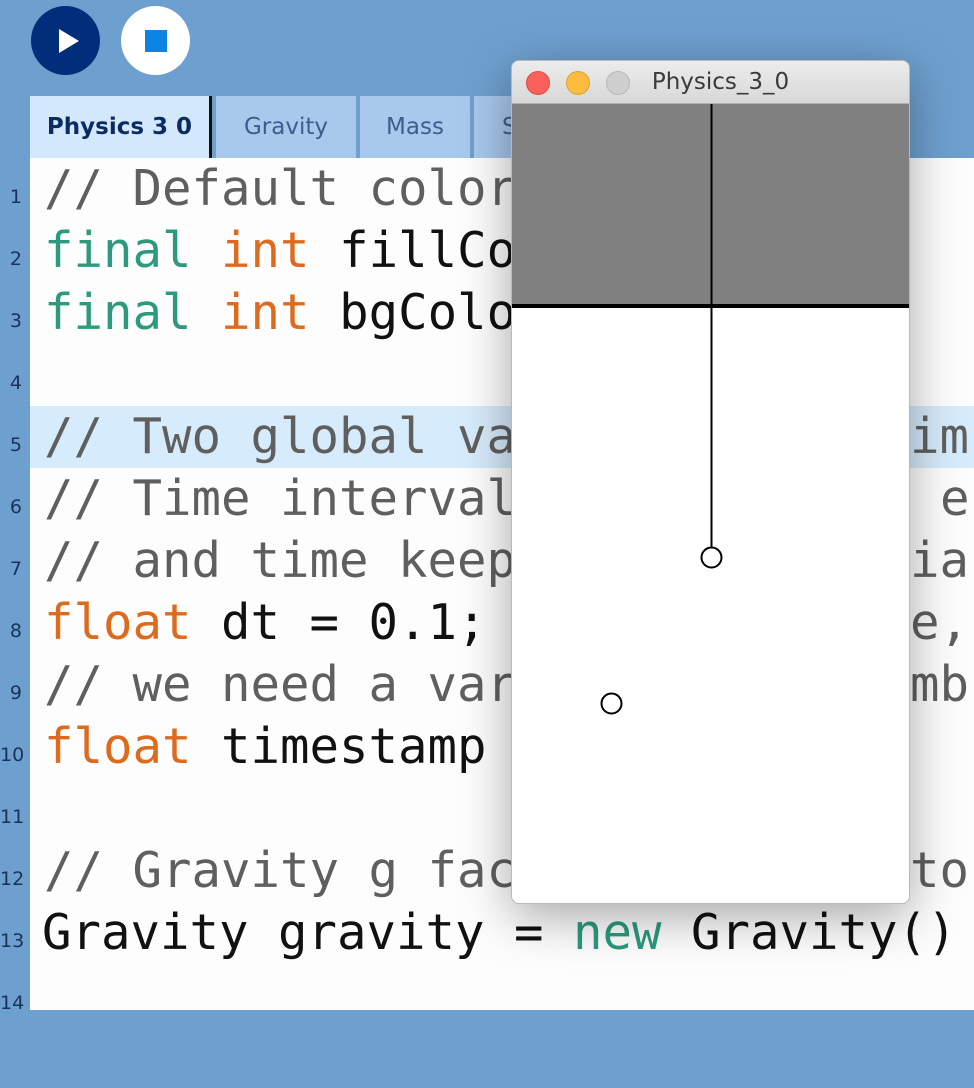 The image size is (974, 1088). Describe the element at coordinates (12, 817) in the screenshot. I see `line-number: 11` at that location.